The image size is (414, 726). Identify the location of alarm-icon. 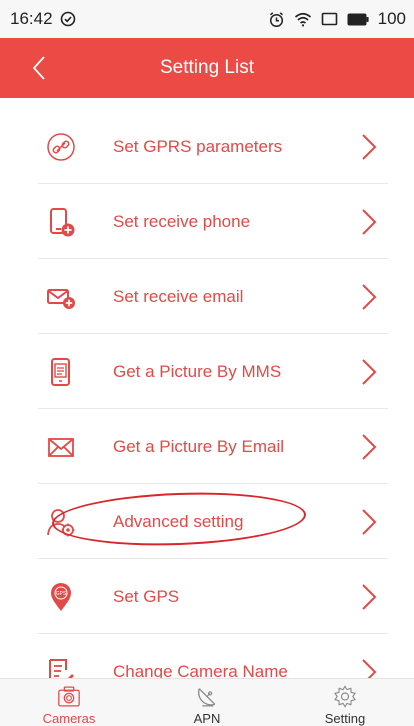
(276, 19).